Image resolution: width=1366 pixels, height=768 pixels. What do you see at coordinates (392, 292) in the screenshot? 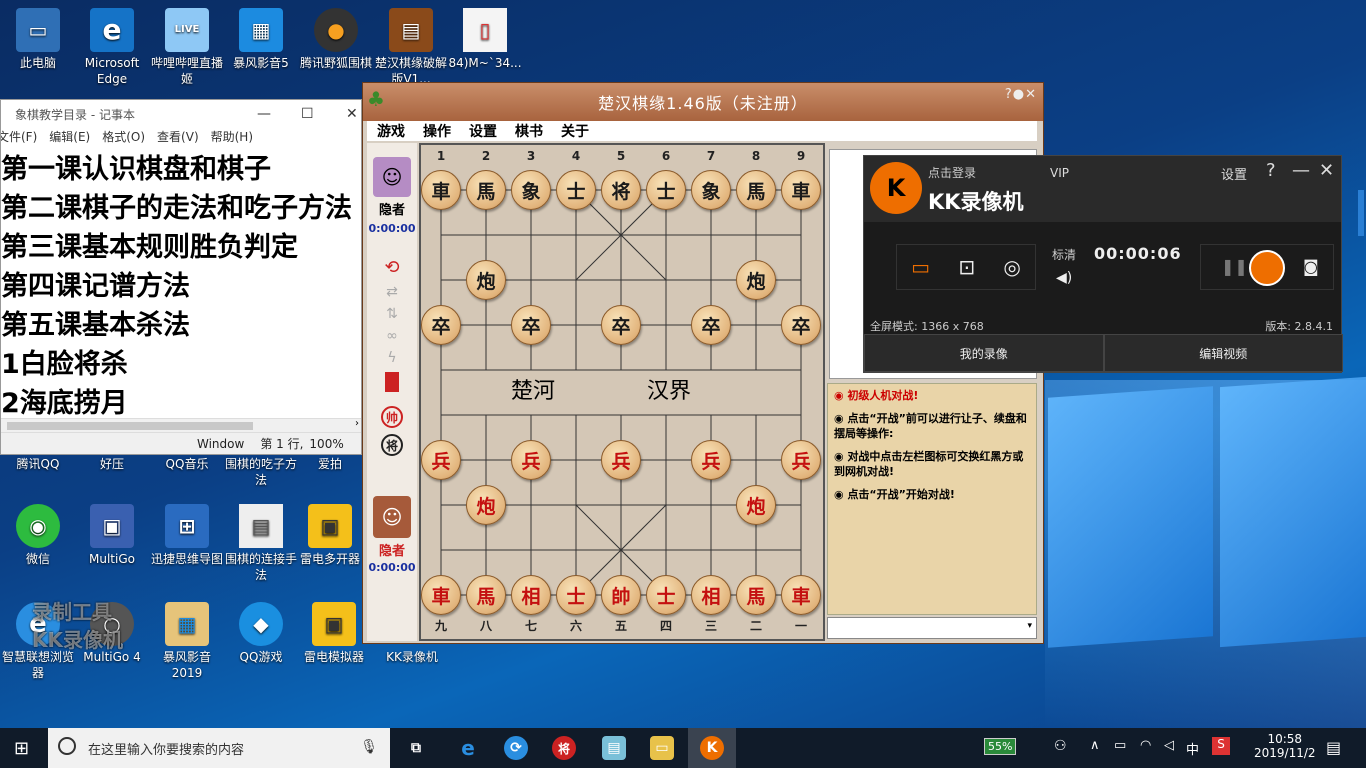
I see `arrows-icon: ⇄` at bounding box center [392, 292].